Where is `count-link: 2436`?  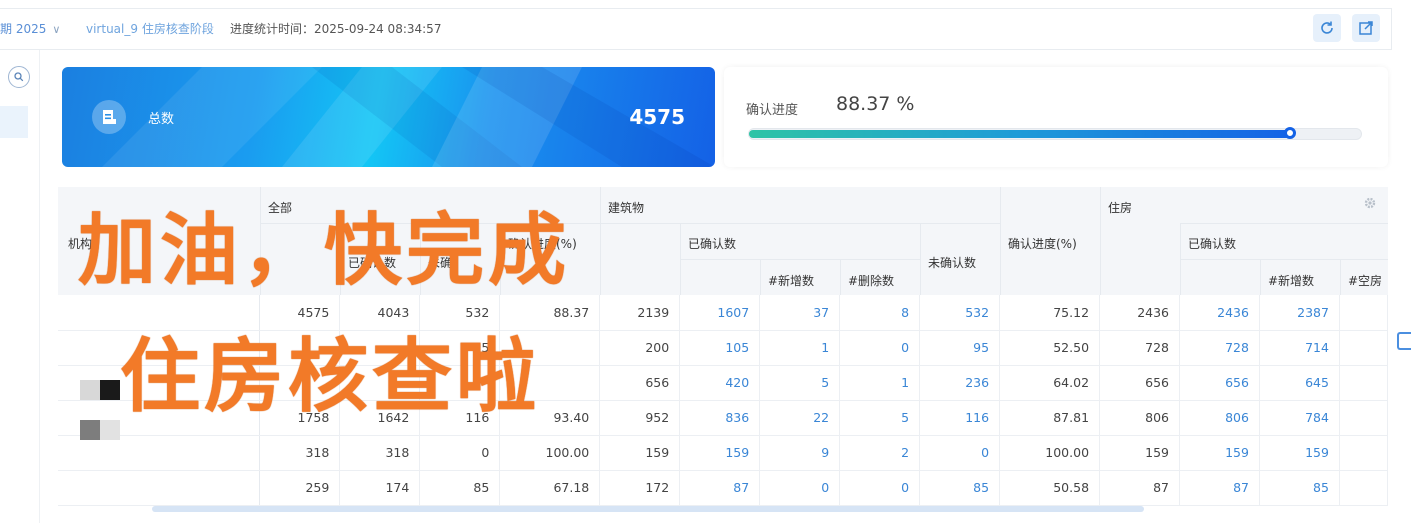
count-link: 2436 is located at coordinates (1219, 313).